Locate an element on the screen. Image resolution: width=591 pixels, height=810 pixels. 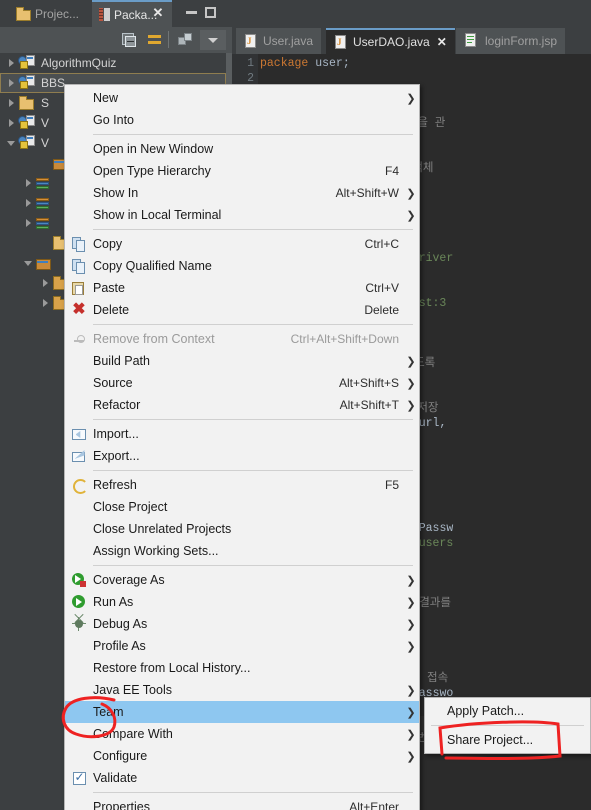
code-line: package user; is located at coordinates (425, 63).